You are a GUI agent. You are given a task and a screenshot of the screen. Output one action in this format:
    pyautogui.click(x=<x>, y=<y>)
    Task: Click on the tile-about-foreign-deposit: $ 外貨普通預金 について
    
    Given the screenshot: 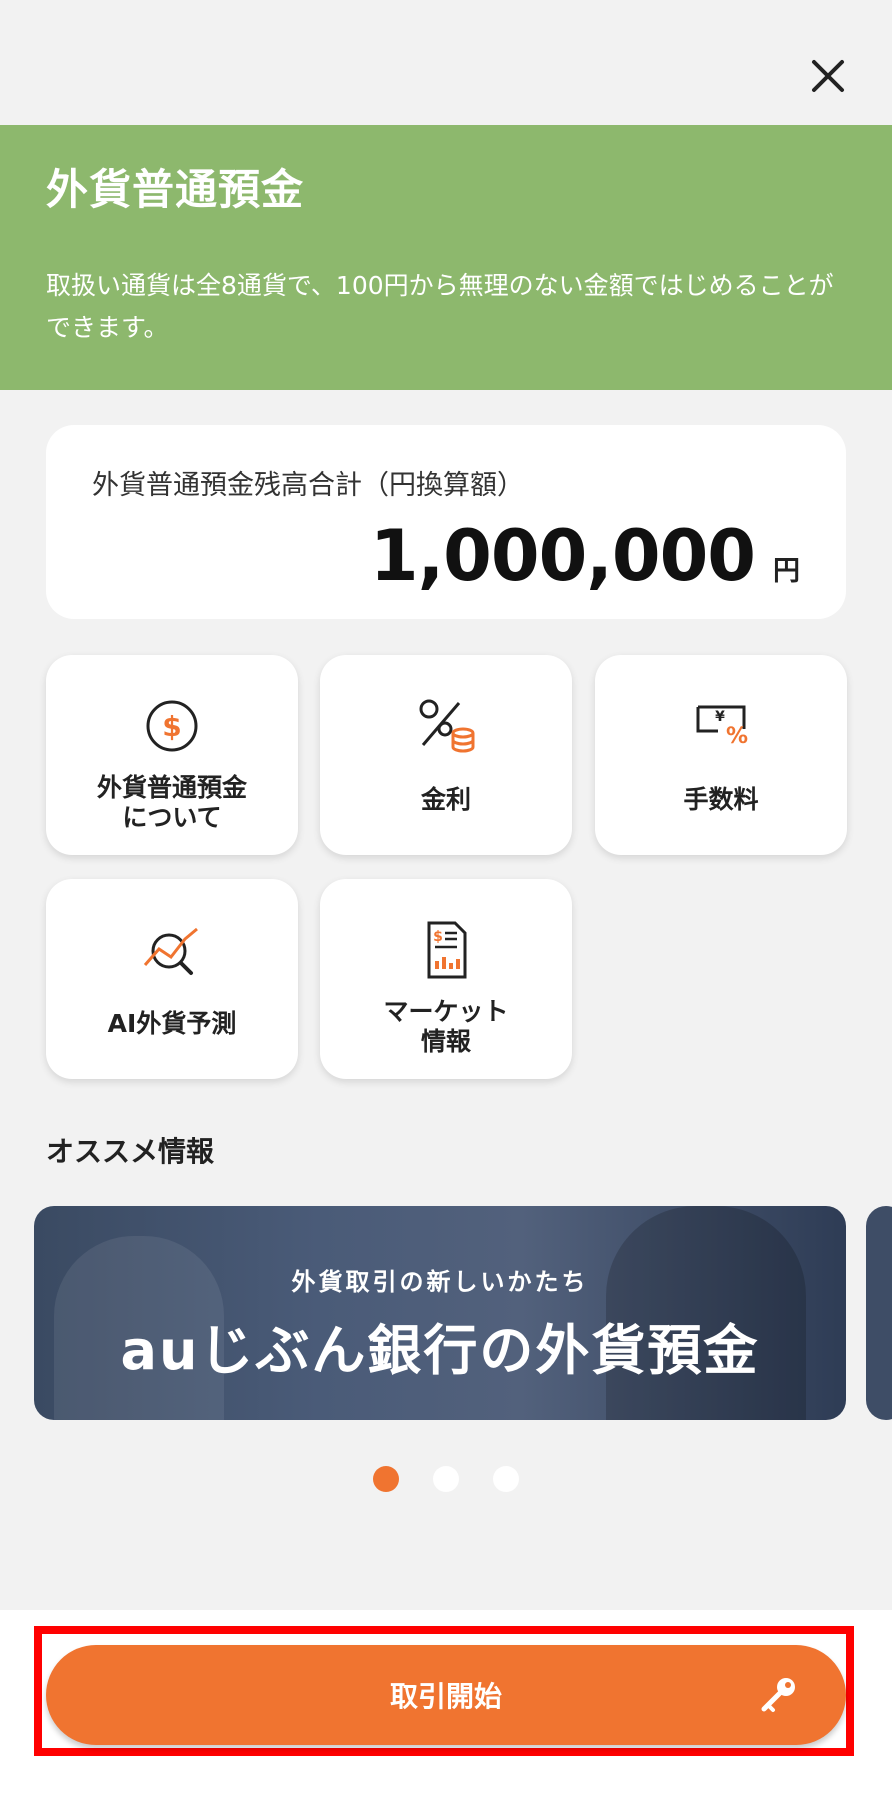 What is the action you would take?
    pyautogui.click(x=172, y=755)
    